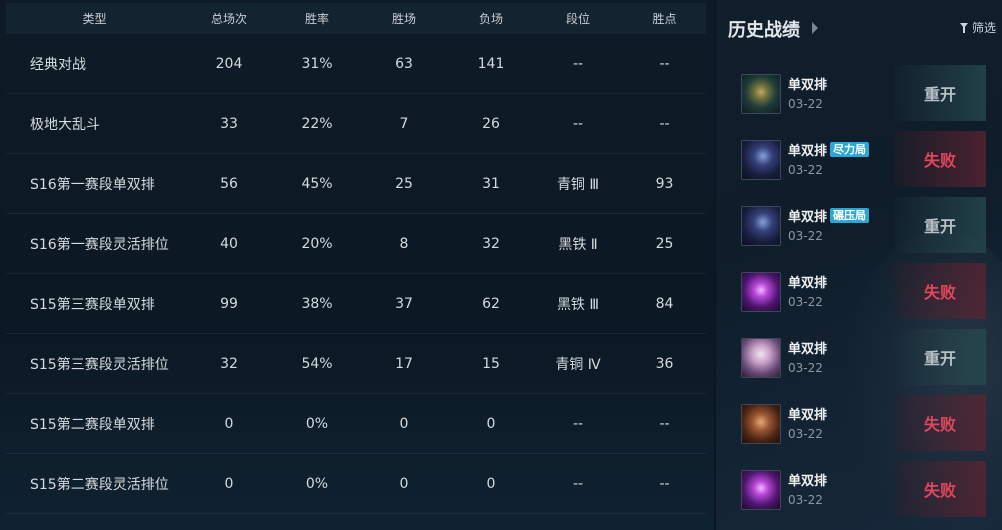 This screenshot has width=1002, height=530. Describe the element at coordinates (578, 184) in the screenshot. I see `cell-tier: 青铜 Ⅲ` at that location.